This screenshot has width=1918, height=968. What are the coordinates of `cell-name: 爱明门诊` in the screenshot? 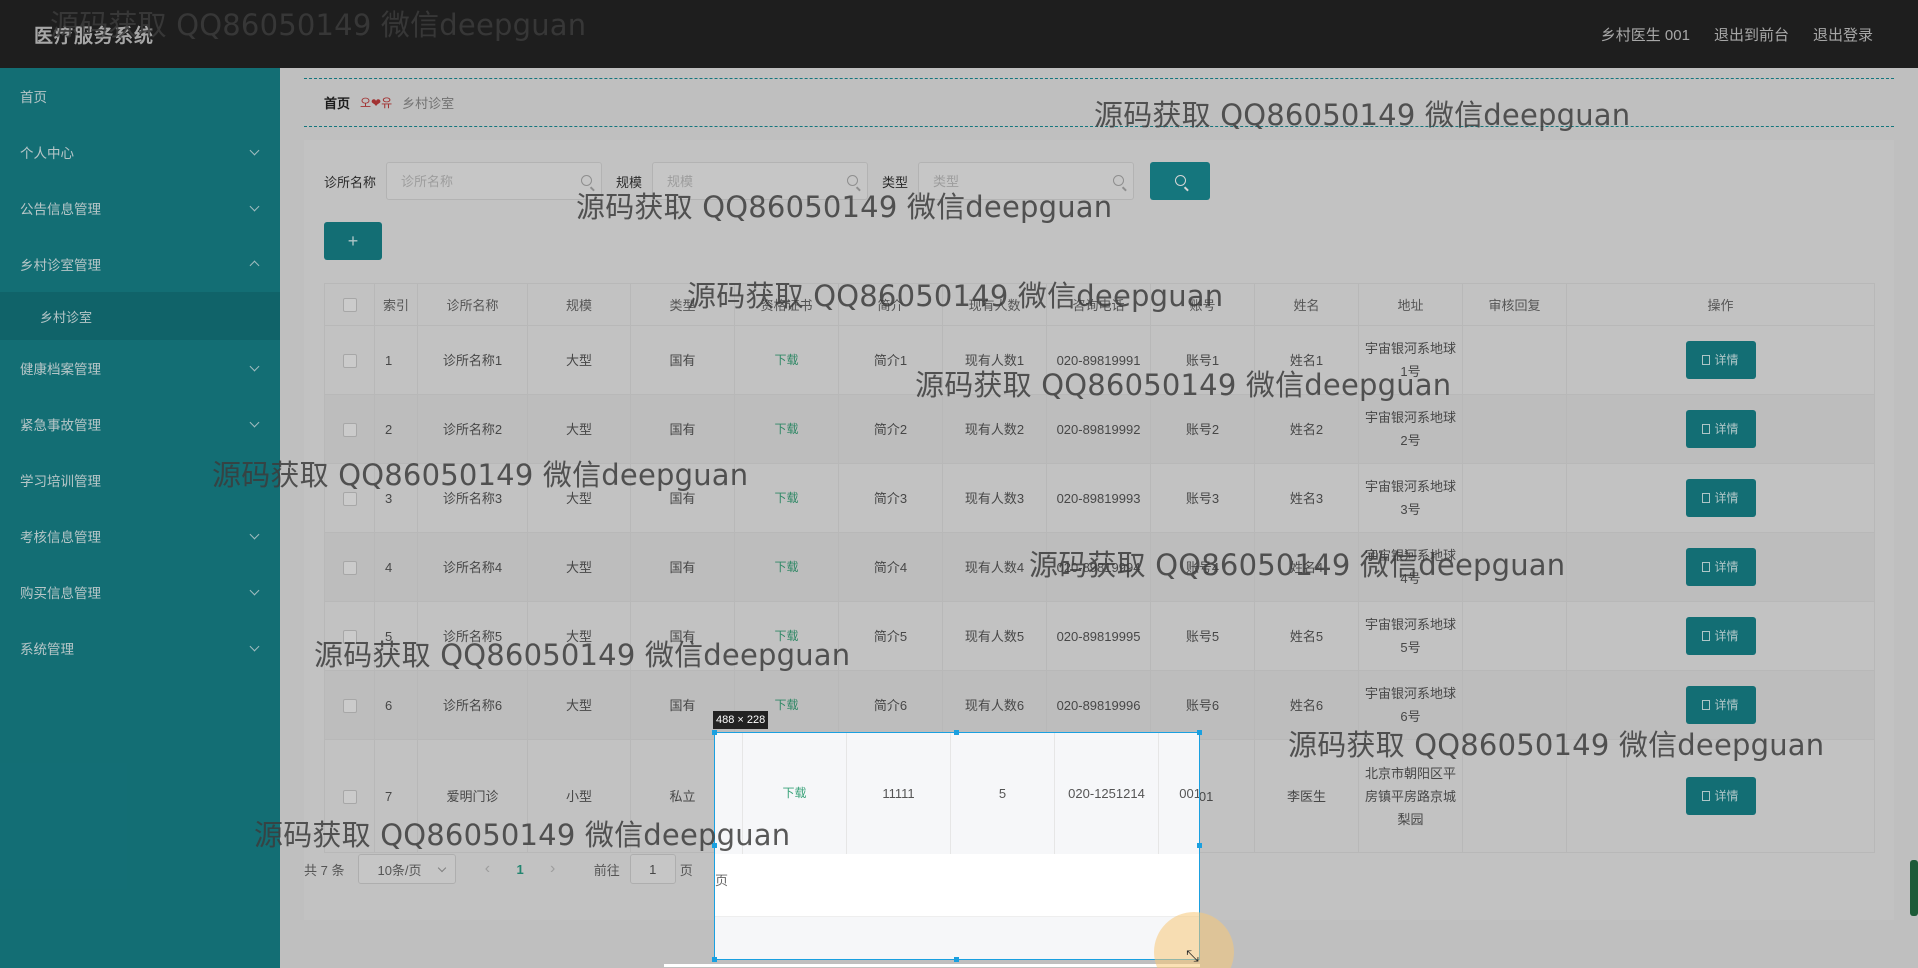 It's located at (472, 796).